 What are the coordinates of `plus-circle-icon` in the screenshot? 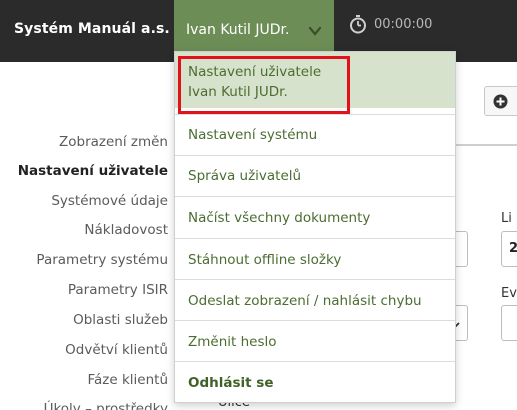 It's located at (500, 101).